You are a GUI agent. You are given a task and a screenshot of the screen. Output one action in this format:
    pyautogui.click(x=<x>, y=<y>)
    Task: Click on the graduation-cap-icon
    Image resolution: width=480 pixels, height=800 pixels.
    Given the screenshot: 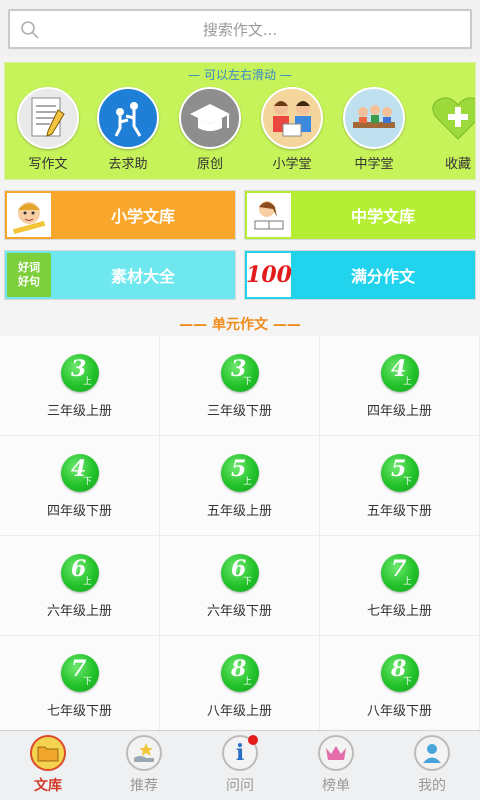 What is the action you would take?
    pyautogui.click(x=210, y=118)
    